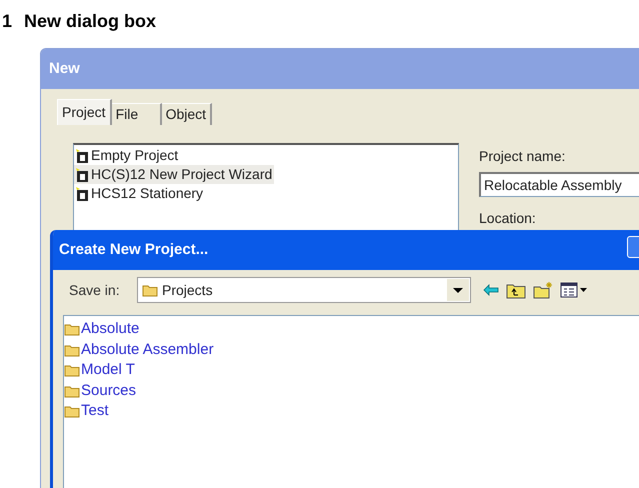 The image size is (639, 488). I want to click on figure-caption: New dialog box, so click(90, 21).